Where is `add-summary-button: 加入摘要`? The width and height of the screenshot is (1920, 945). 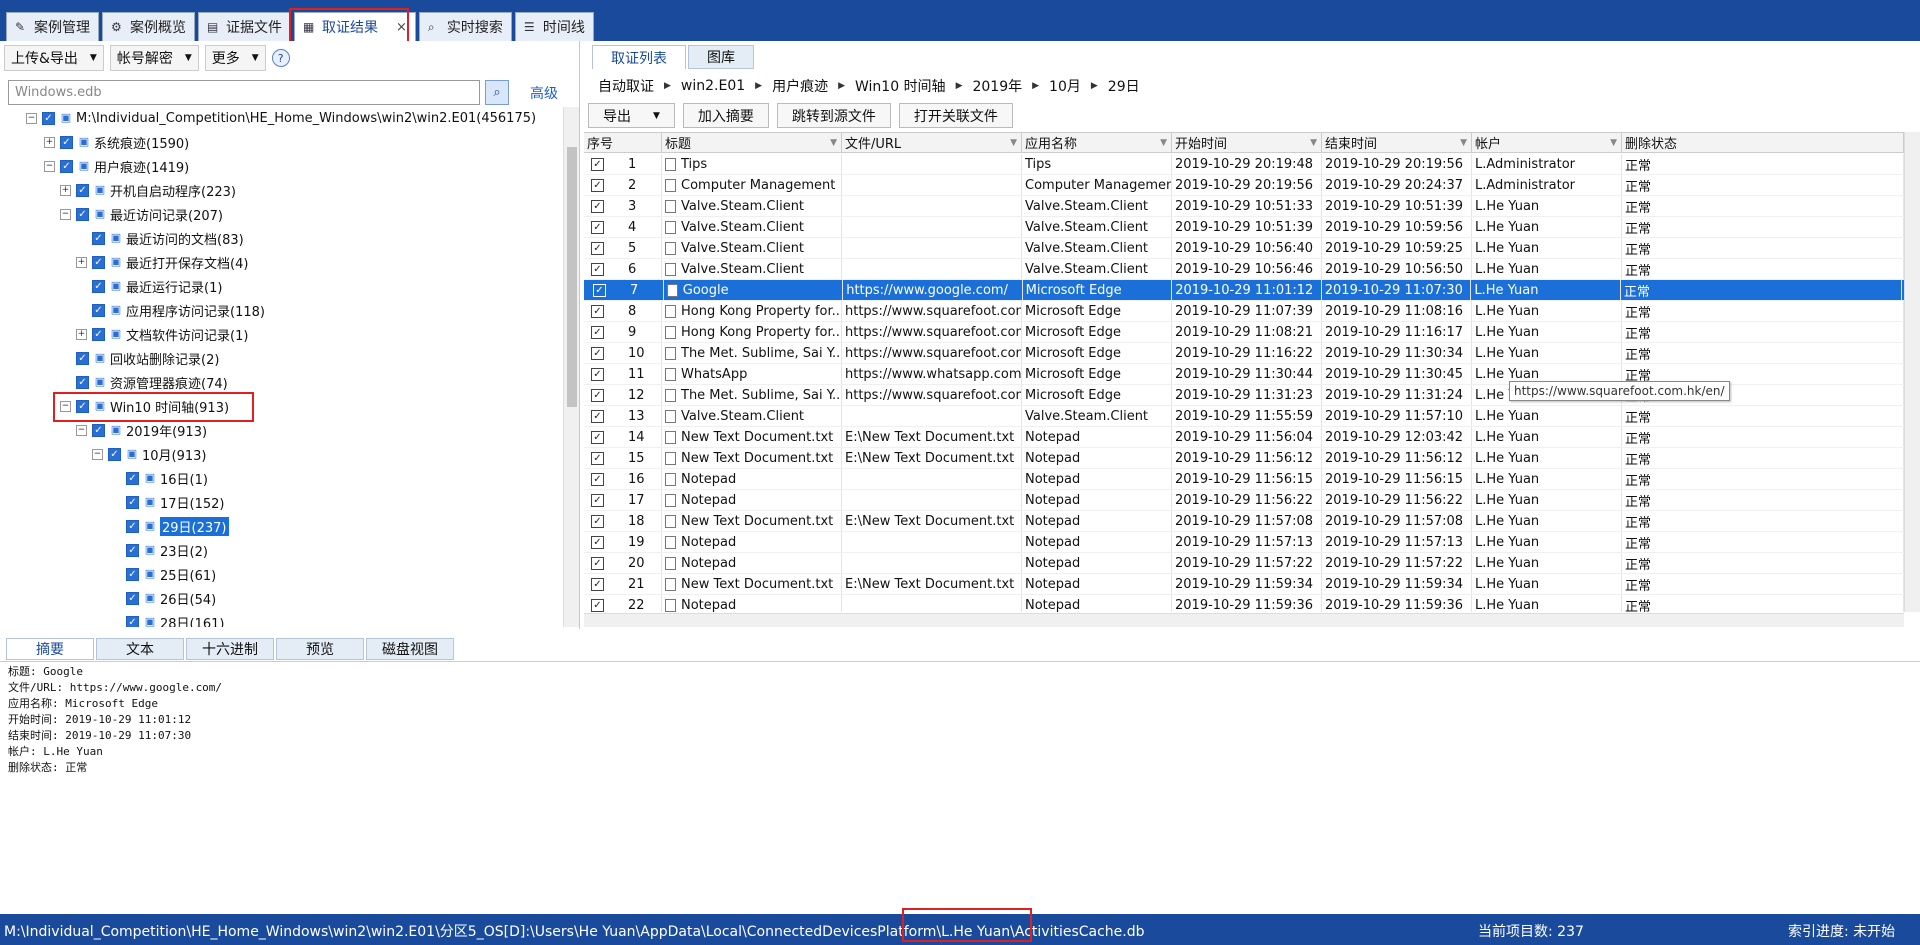 add-summary-button: 加入摘要 is located at coordinates (725, 115).